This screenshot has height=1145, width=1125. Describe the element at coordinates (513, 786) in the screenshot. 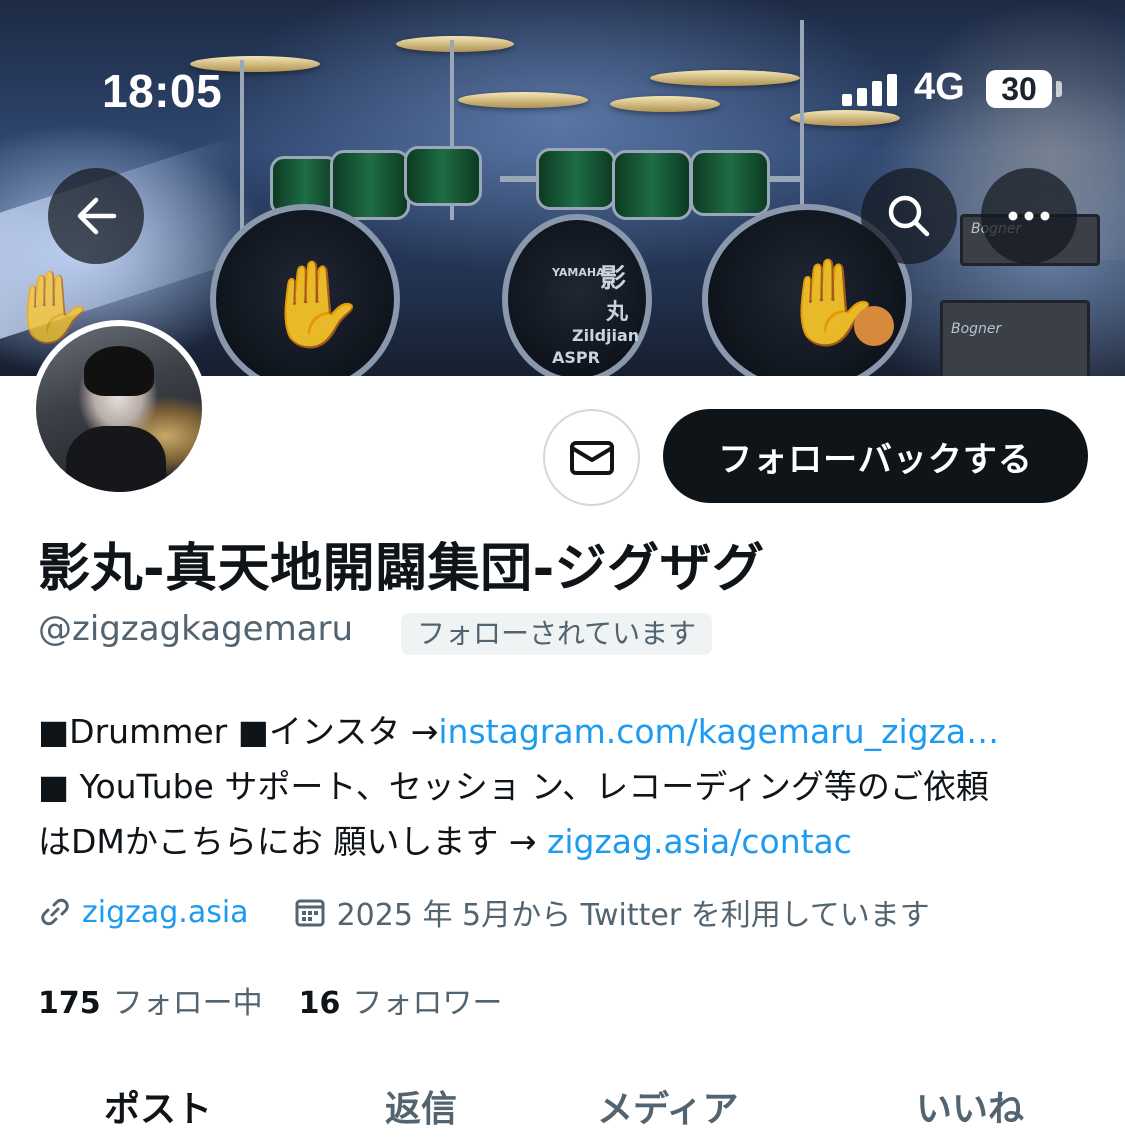

I see `bio-line: ■ YouTube サポート、セッショ ン、レコーディング等のご依頼` at that location.